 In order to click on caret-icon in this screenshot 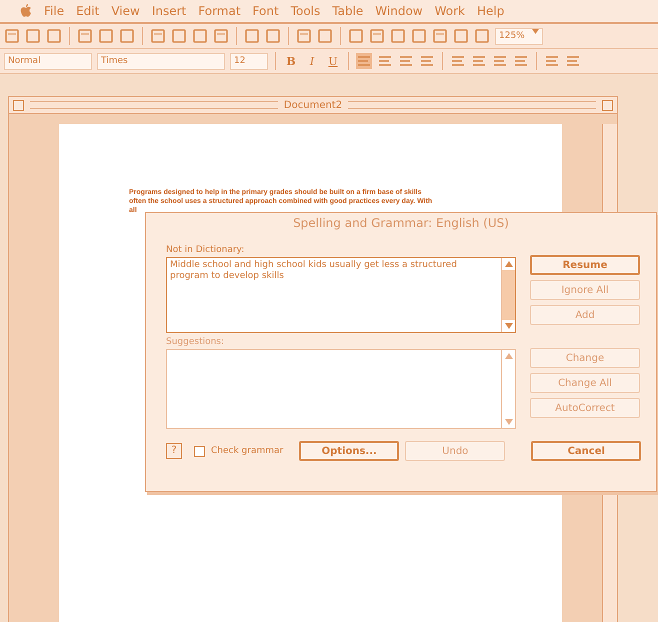, I will do `click(535, 31)`.